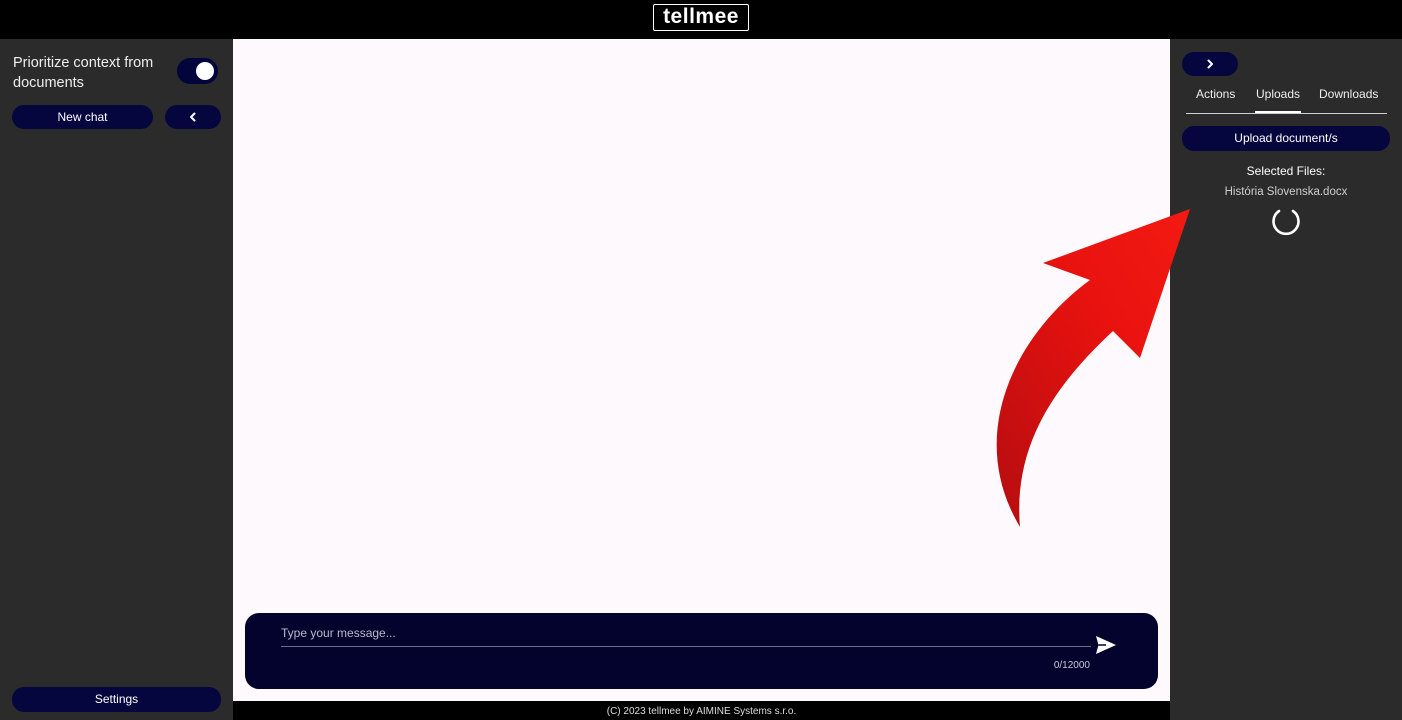 The height and width of the screenshot is (720, 1402). I want to click on settings-button: Settings, so click(116, 699).